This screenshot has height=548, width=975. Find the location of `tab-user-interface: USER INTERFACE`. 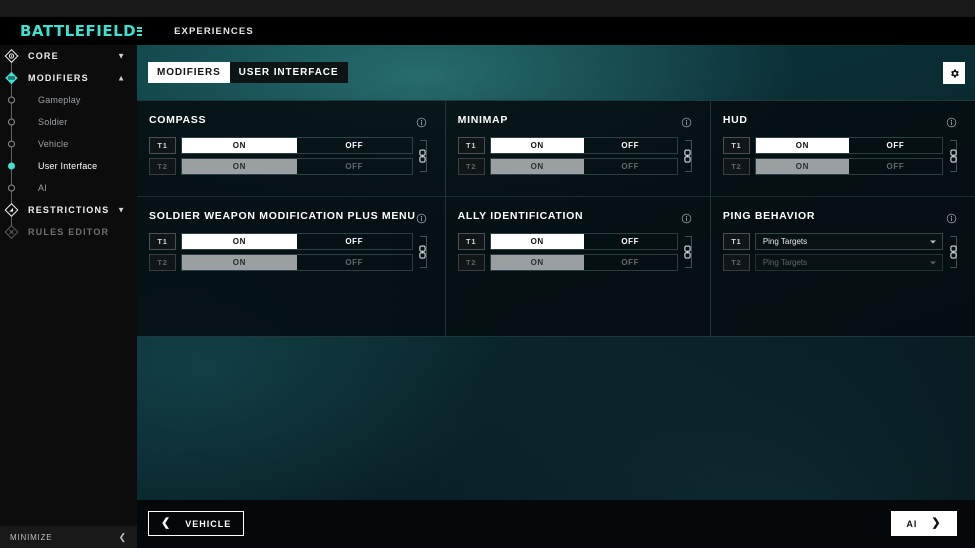

tab-user-interface: USER INTERFACE is located at coordinates (288, 72).